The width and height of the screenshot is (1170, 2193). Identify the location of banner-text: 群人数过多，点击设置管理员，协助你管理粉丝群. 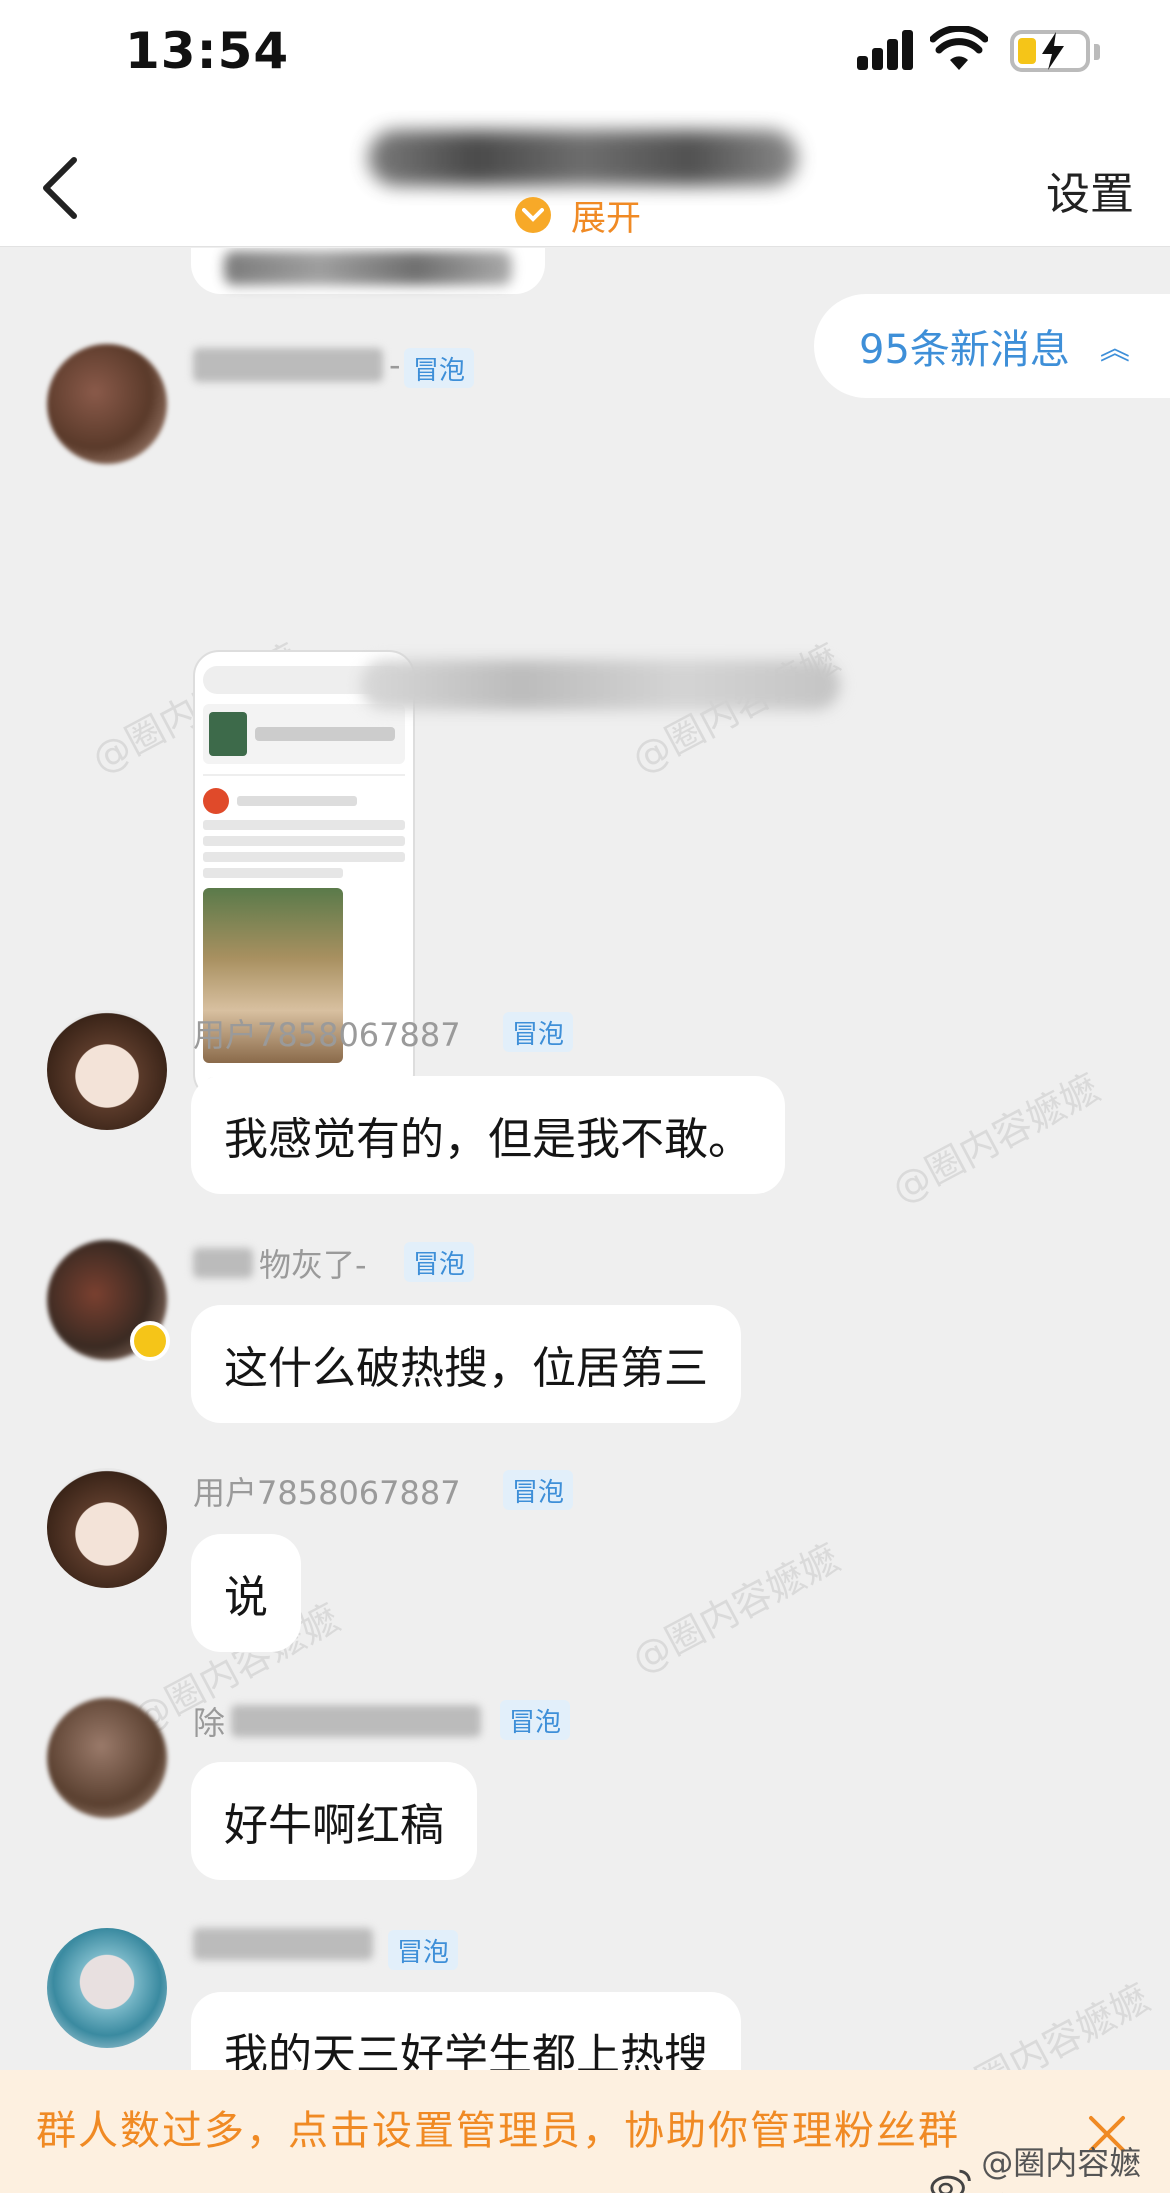
(498, 2127).